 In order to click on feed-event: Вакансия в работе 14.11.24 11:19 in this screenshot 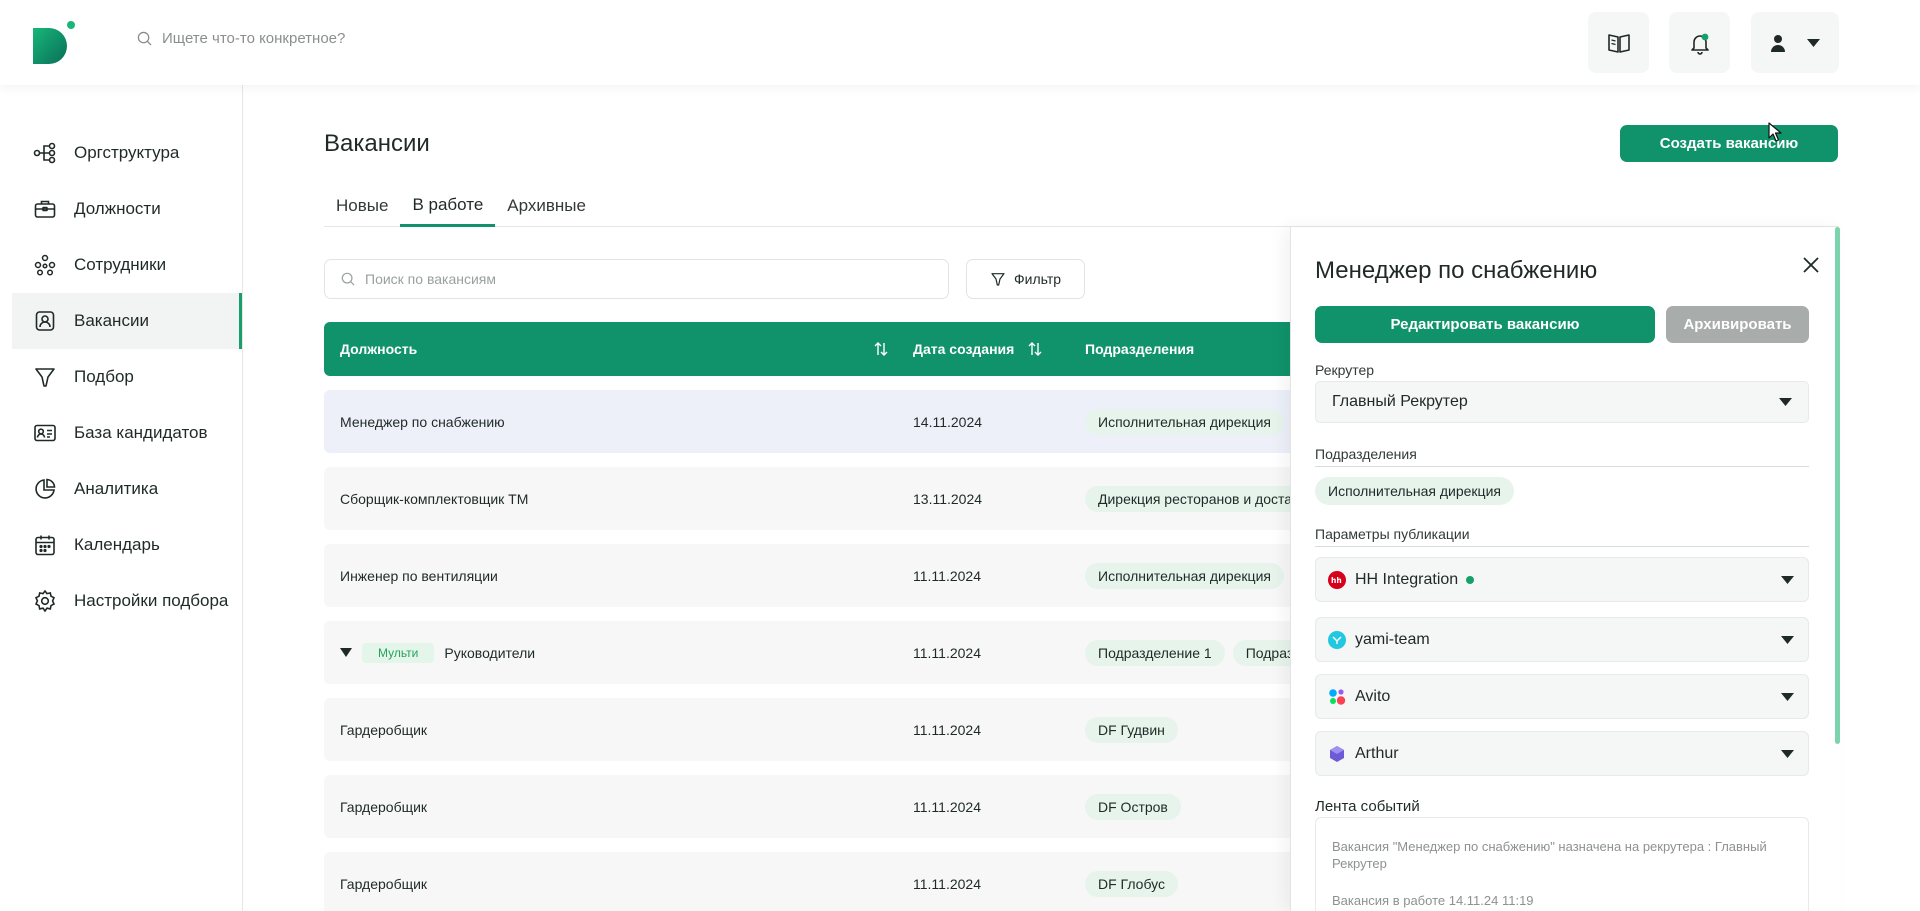, I will do `click(1433, 900)`.